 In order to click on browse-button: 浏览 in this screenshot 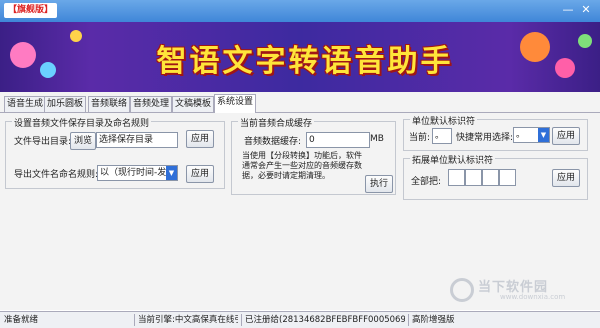, I will do `click(83, 141)`.